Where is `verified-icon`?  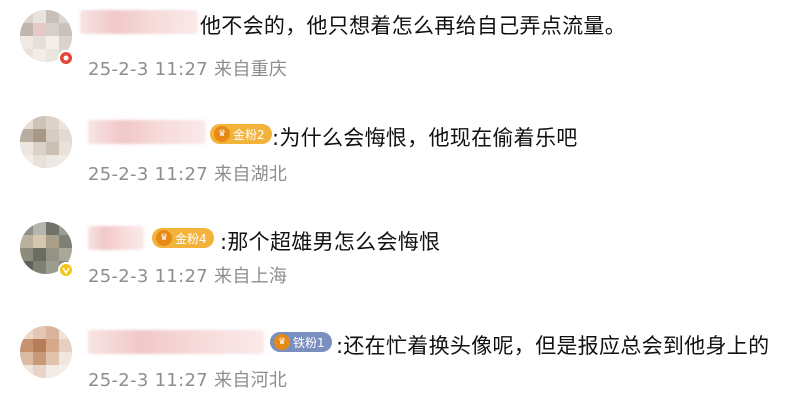
verified-icon is located at coordinates (66, 270).